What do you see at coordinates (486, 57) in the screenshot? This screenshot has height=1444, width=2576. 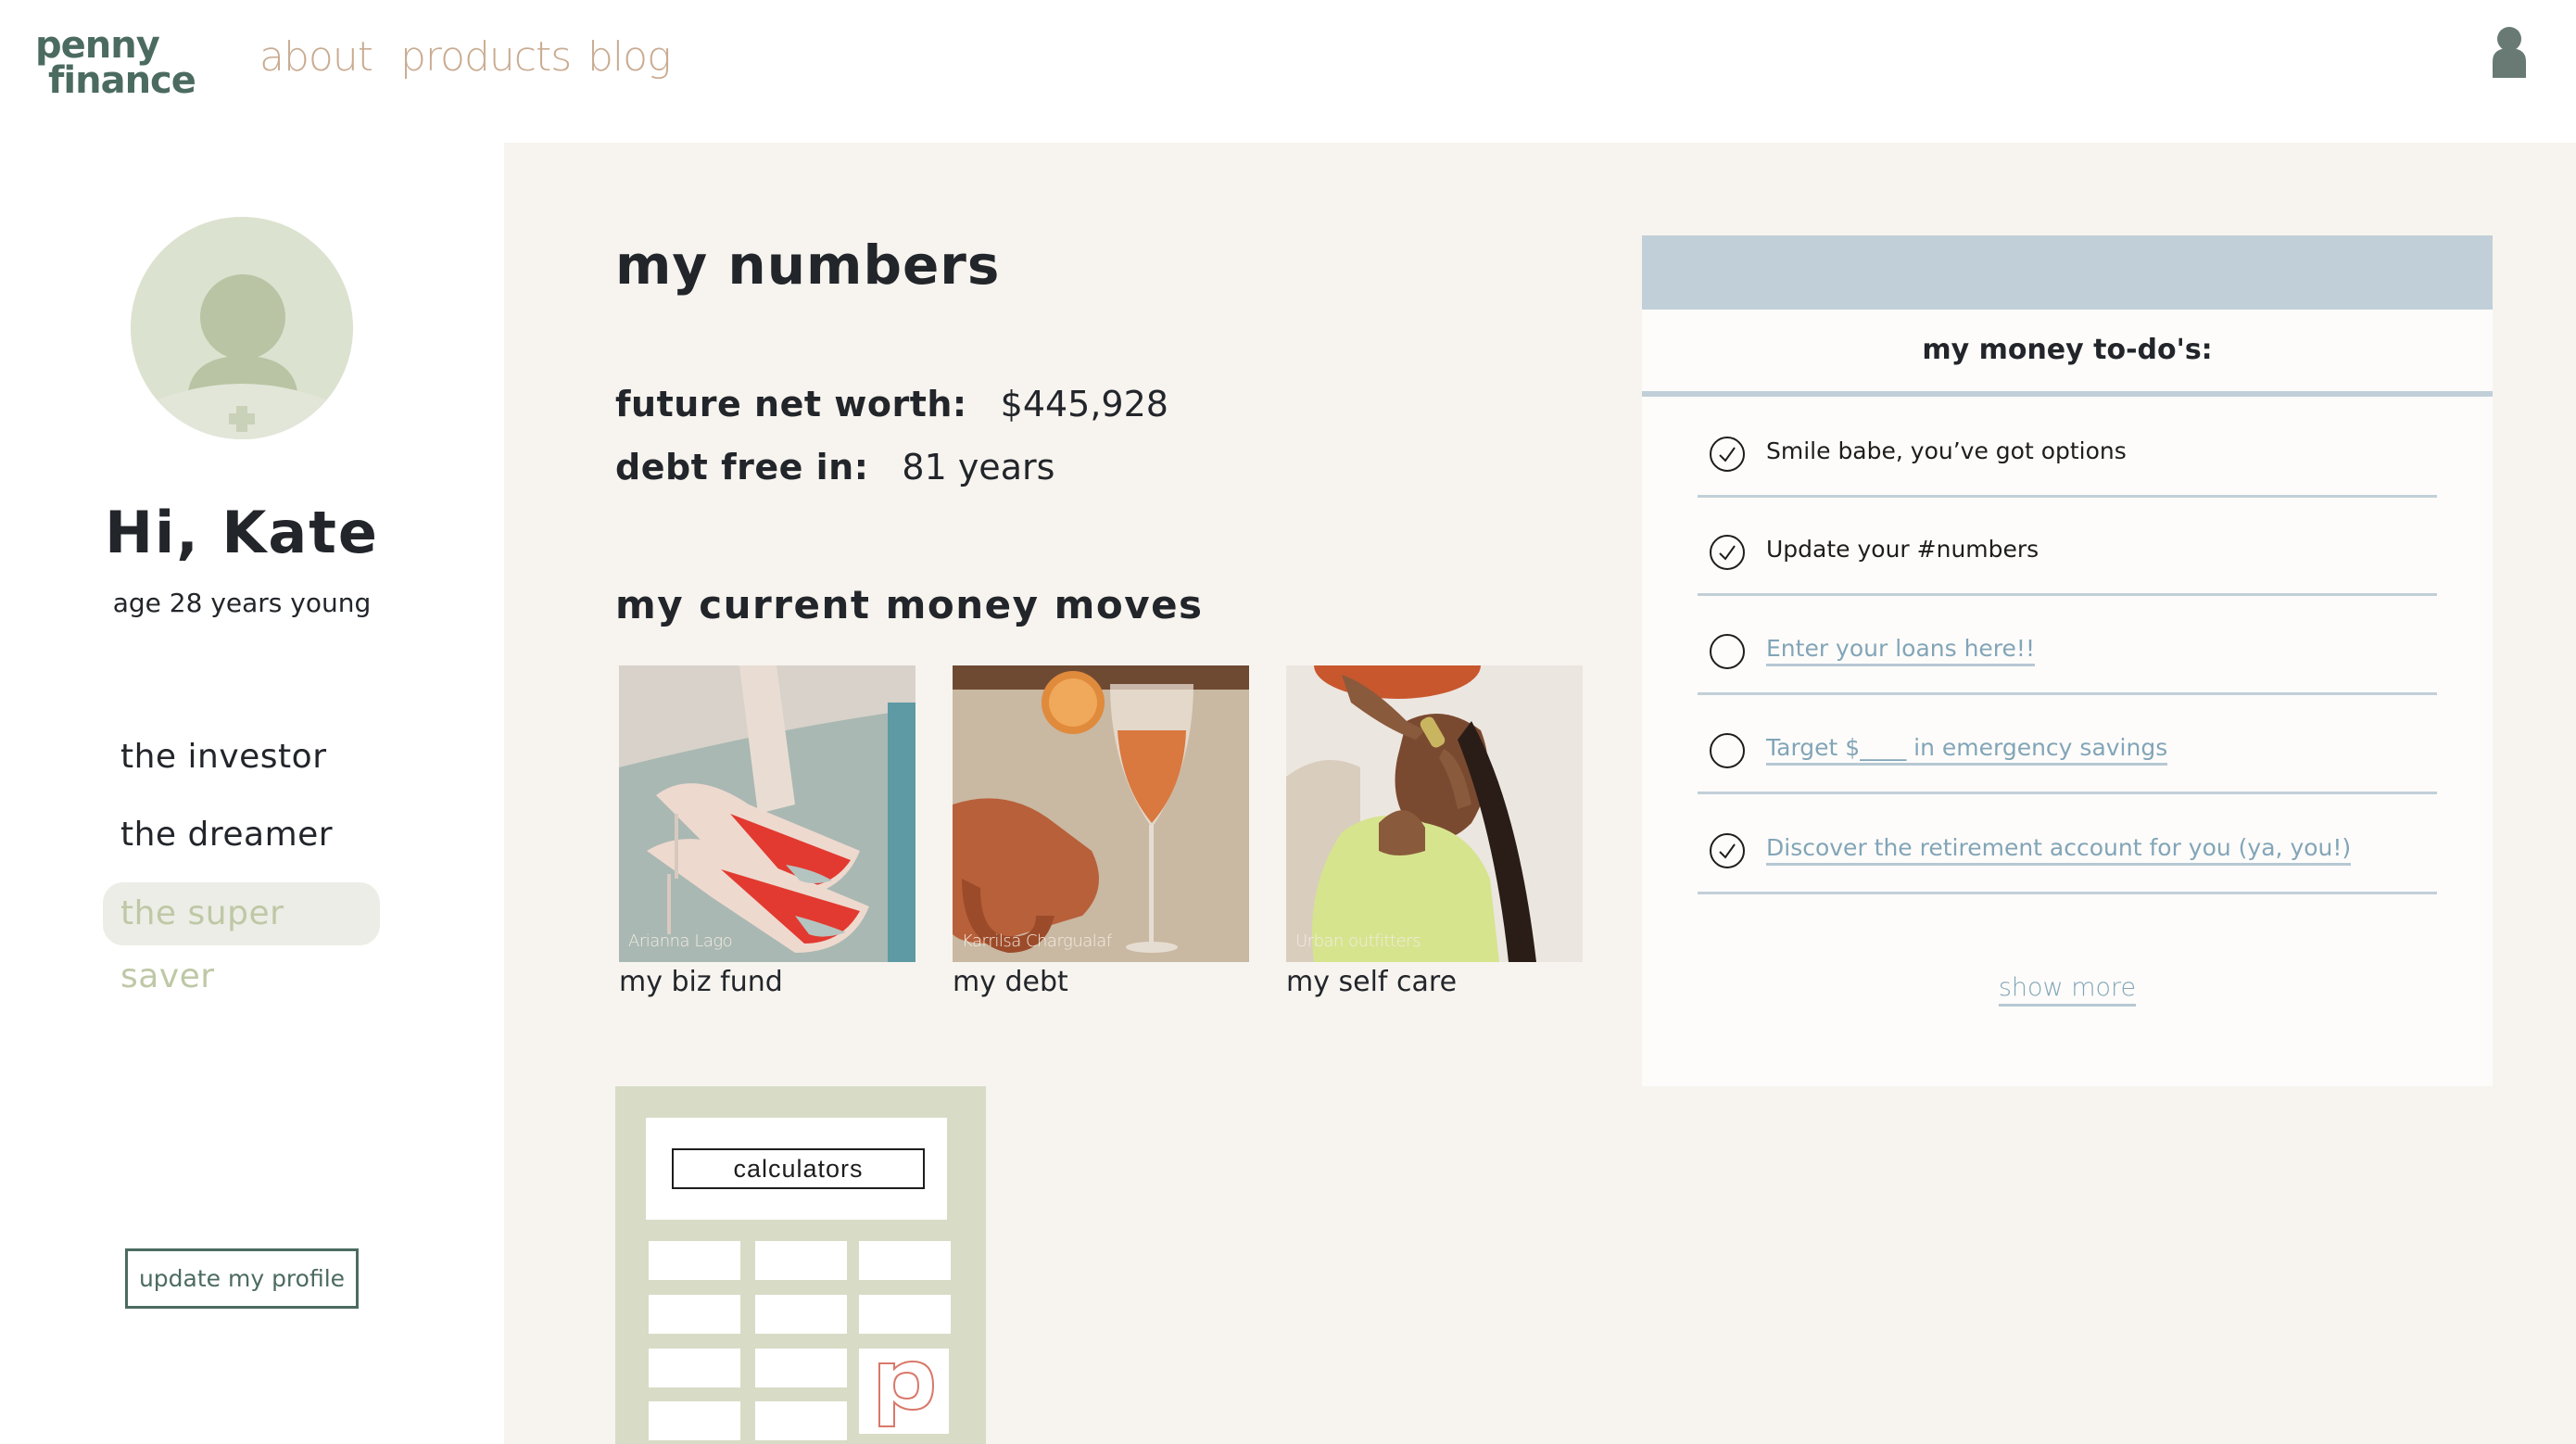 I see `nav-products: products` at bounding box center [486, 57].